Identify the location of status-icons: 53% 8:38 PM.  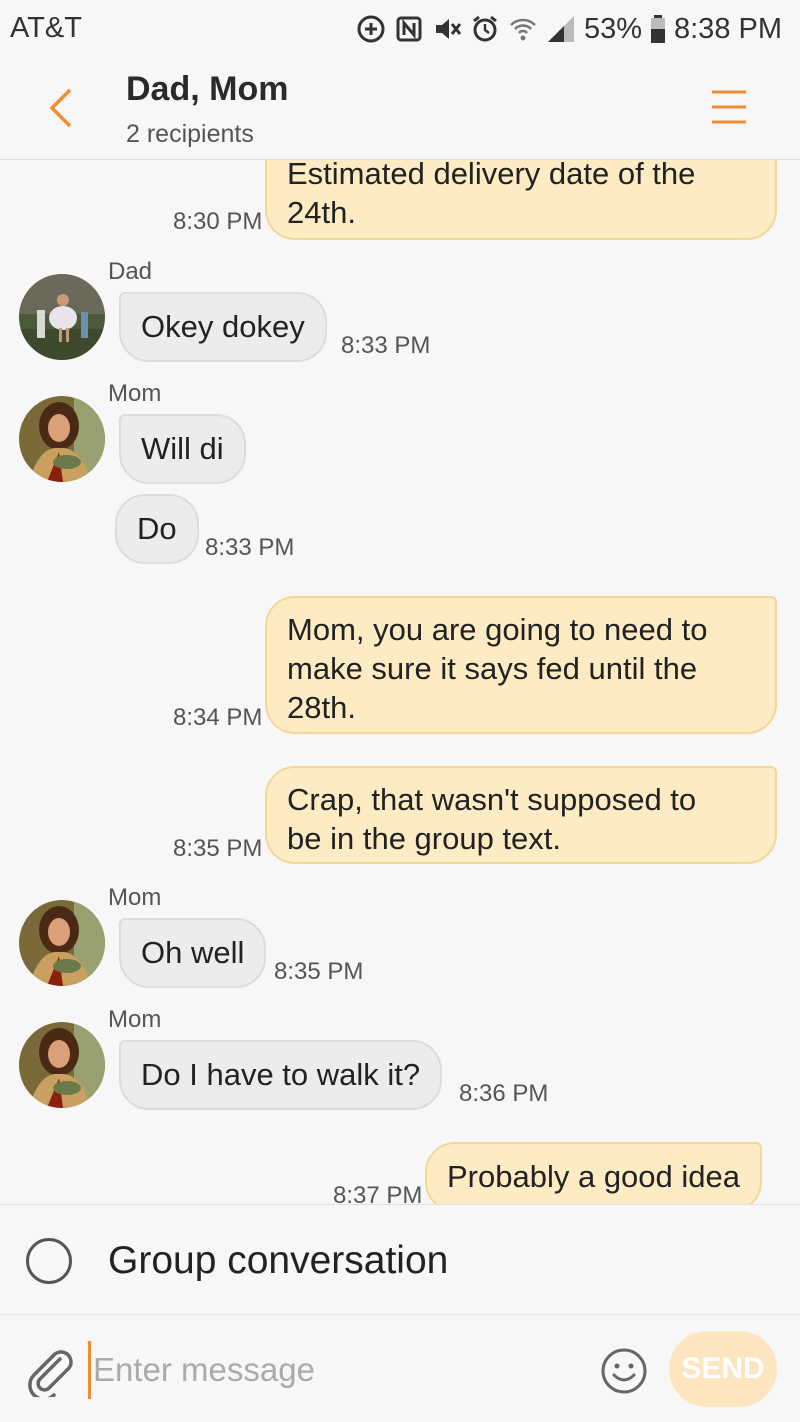
(569, 29).